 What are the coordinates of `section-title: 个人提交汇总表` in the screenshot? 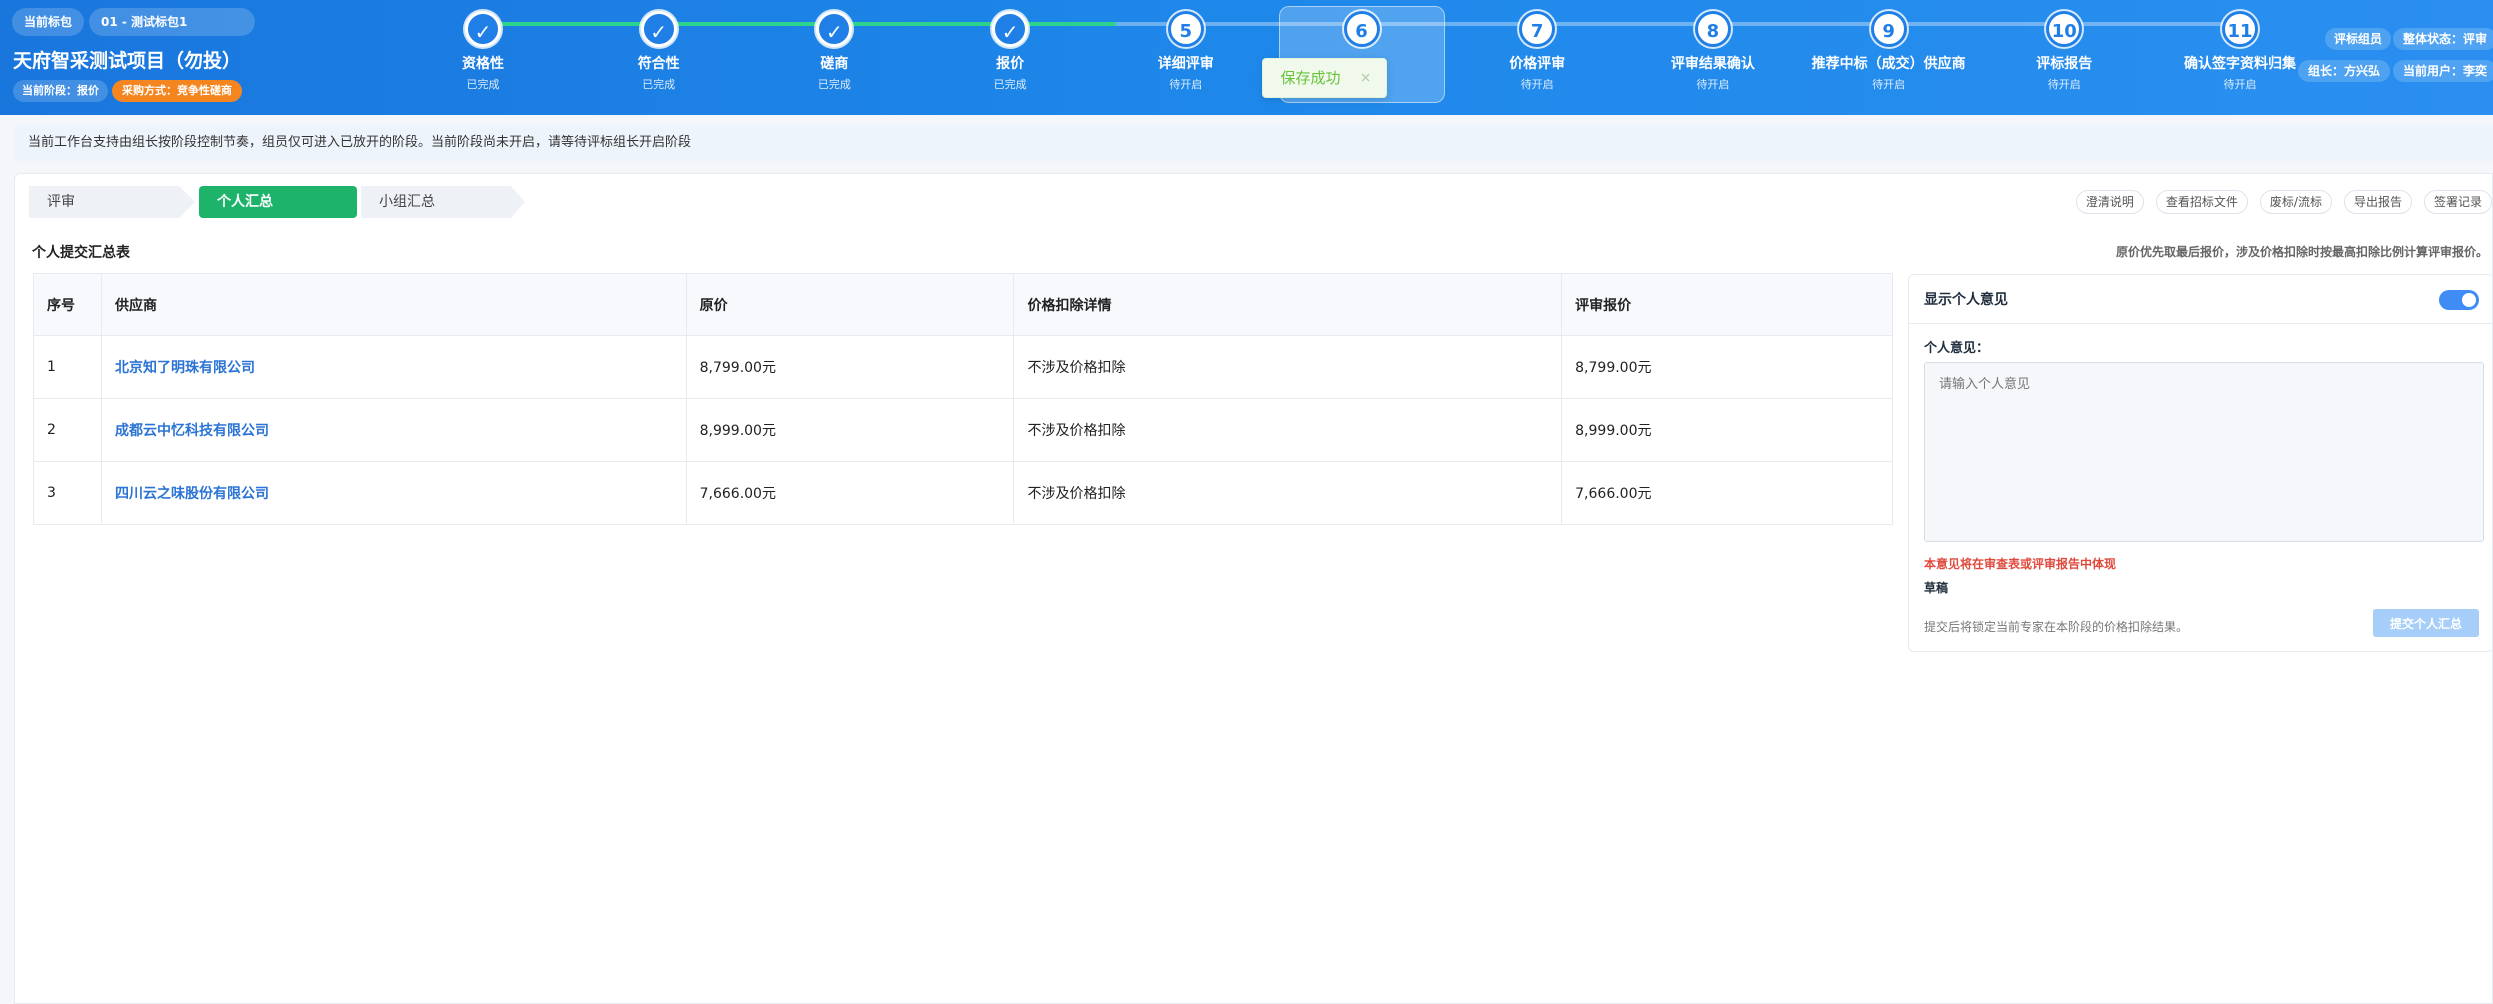 It's located at (81, 253).